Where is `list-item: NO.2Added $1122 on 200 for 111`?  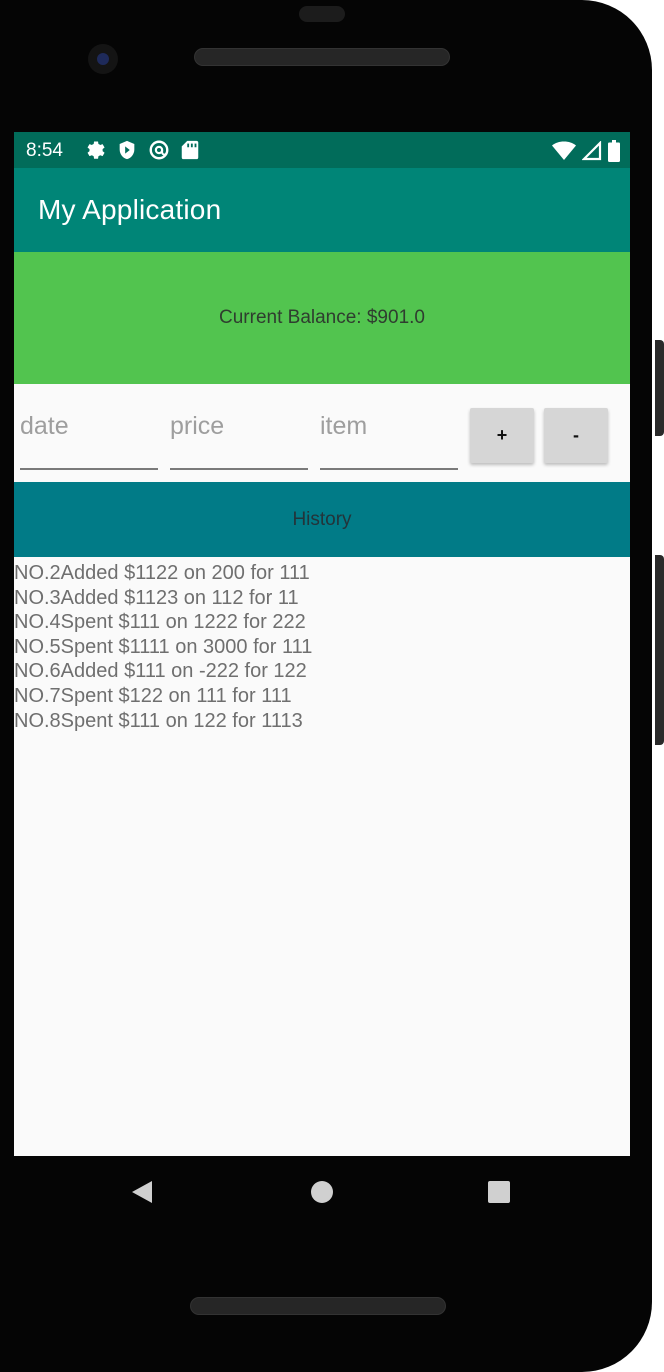 list-item: NO.2Added $1122 on 200 for 111 is located at coordinates (162, 573).